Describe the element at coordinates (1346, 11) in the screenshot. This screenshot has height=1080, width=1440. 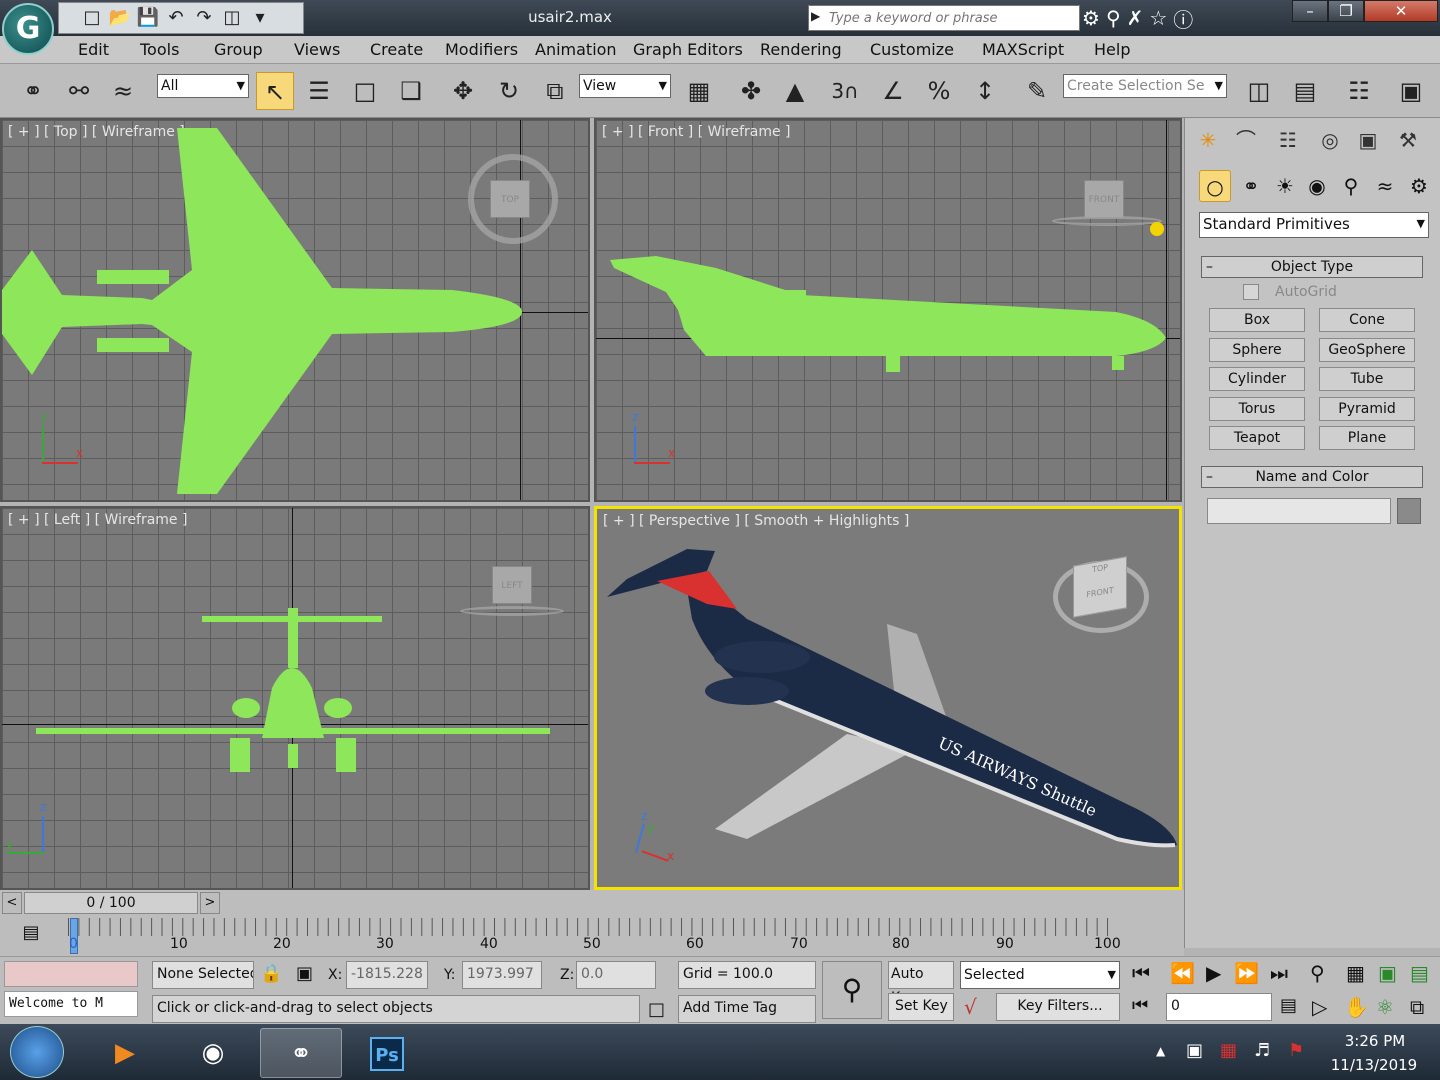
I see `maximize-button: ❐` at that location.